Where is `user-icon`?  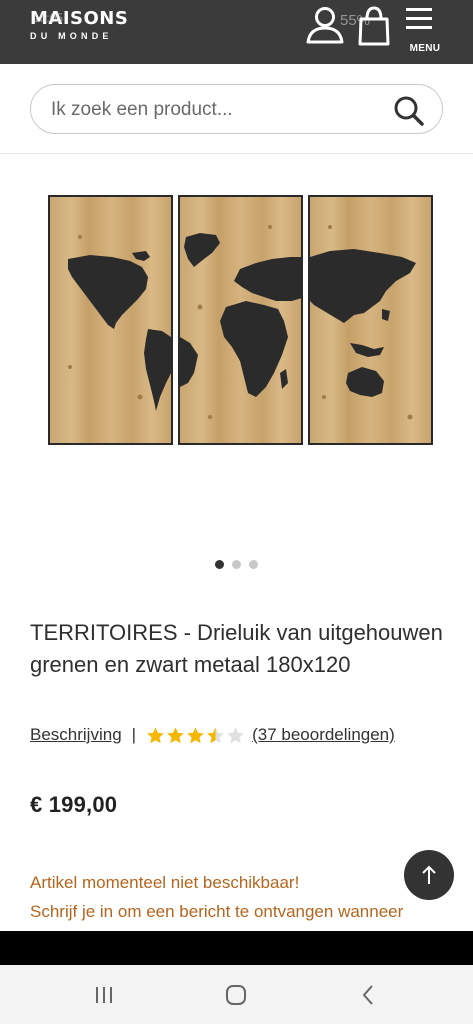
user-icon is located at coordinates (325, 25).